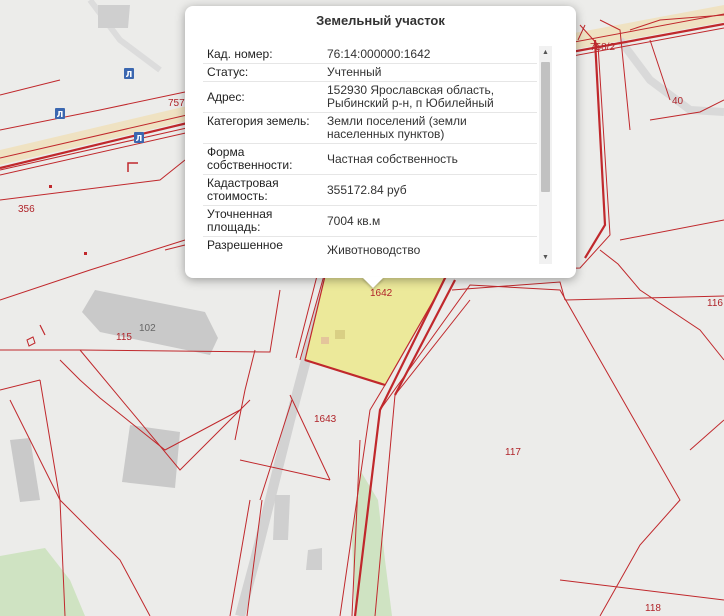  I want to click on scroll-down-icon: ▼, so click(545, 257).